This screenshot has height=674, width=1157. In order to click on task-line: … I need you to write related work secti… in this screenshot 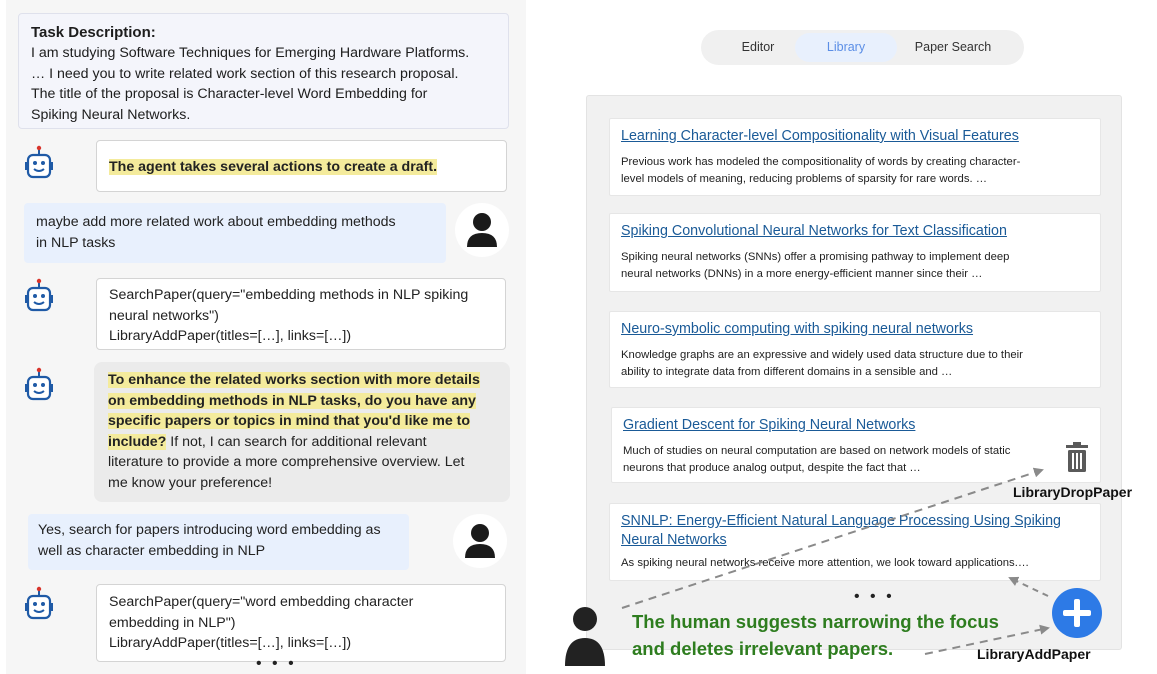, I will do `click(245, 73)`.